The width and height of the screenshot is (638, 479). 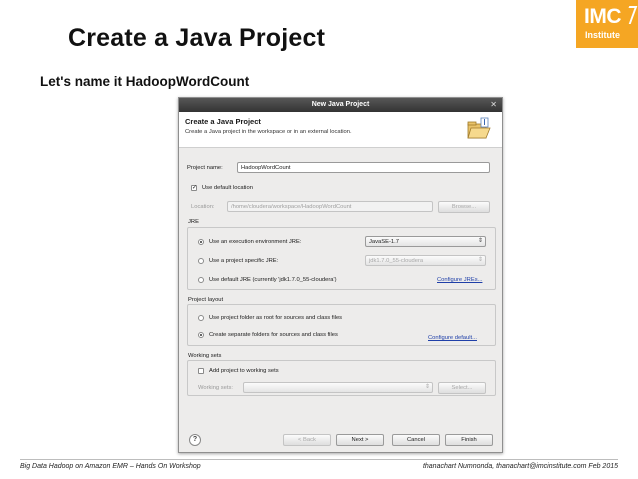 What do you see at coordinates (201, 242) in the screenshot?
I see `jre-env-radio` at bounding box center [201, 242].